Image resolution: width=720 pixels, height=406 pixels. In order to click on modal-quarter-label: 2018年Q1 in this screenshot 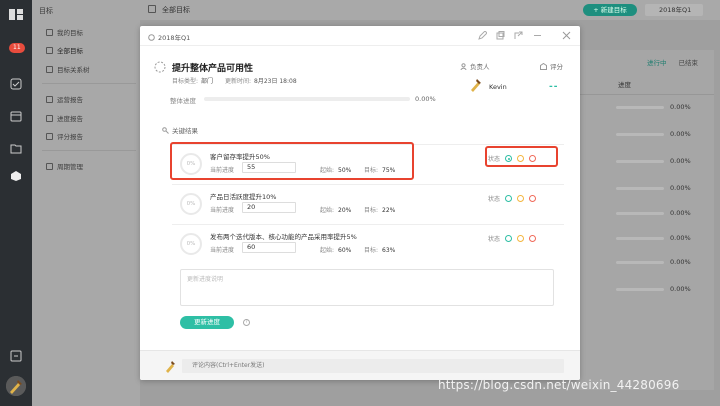, I will do `click(174, 38)`.